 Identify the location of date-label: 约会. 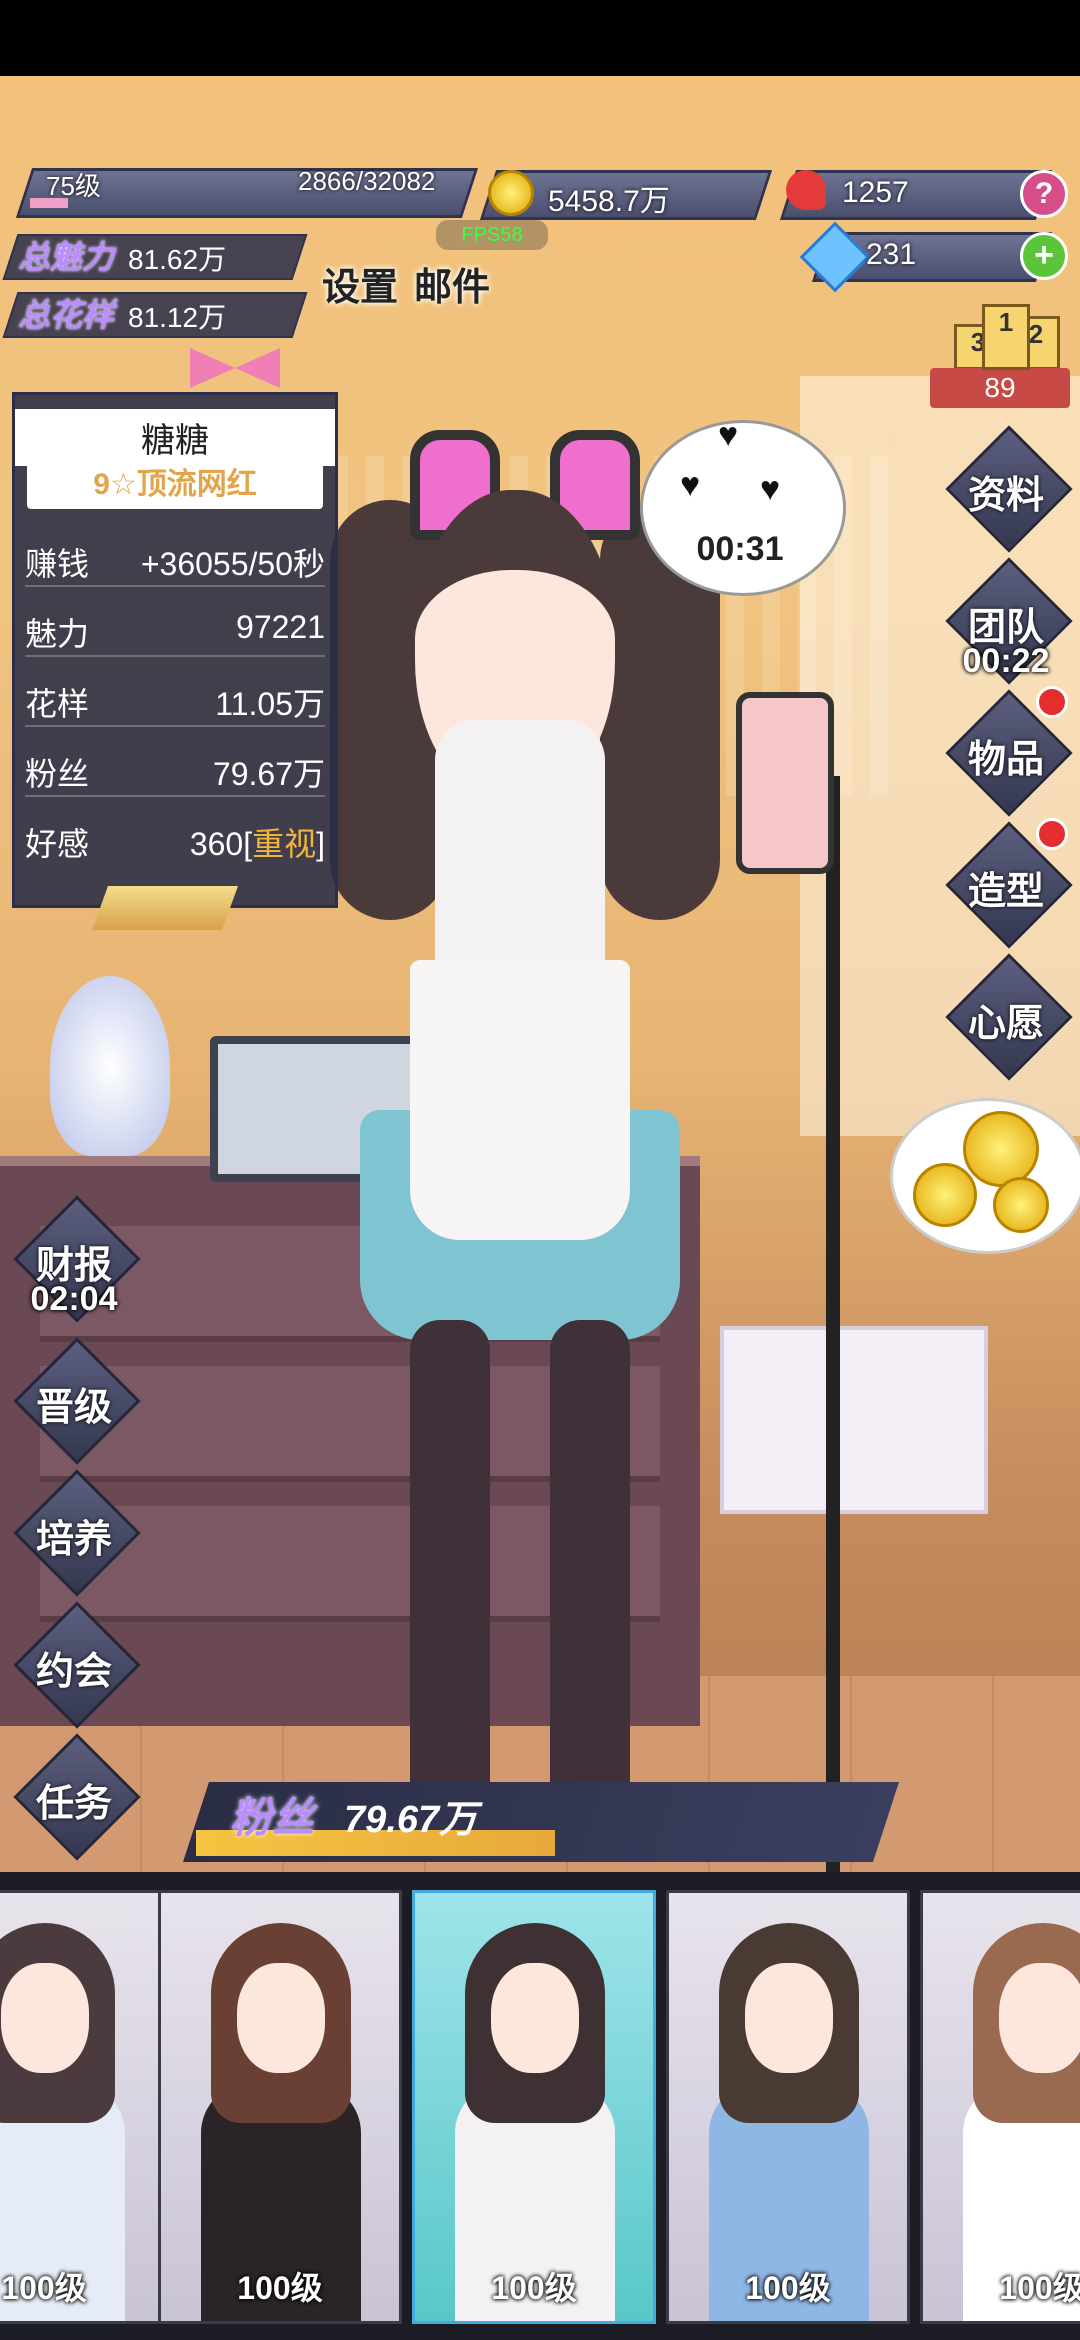
(73, 1672).